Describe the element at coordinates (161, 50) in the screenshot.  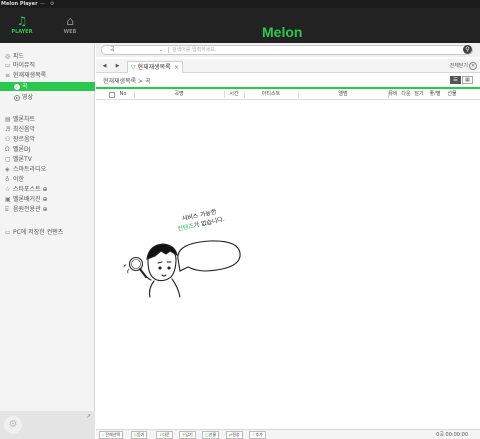
I see `chevron-down-icon: ⌄` at that location.